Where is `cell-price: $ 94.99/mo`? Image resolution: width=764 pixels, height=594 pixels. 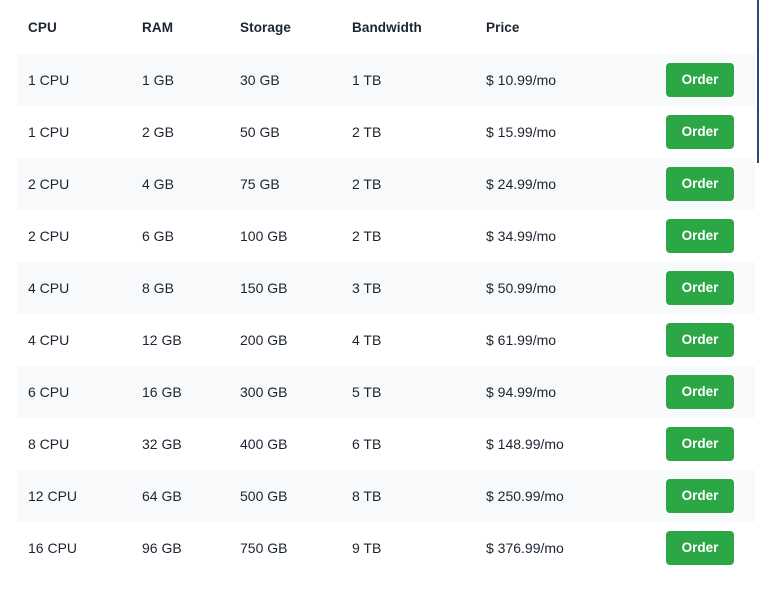 cell-price: $ 94.99/mo is located at coordinates (576, 392).